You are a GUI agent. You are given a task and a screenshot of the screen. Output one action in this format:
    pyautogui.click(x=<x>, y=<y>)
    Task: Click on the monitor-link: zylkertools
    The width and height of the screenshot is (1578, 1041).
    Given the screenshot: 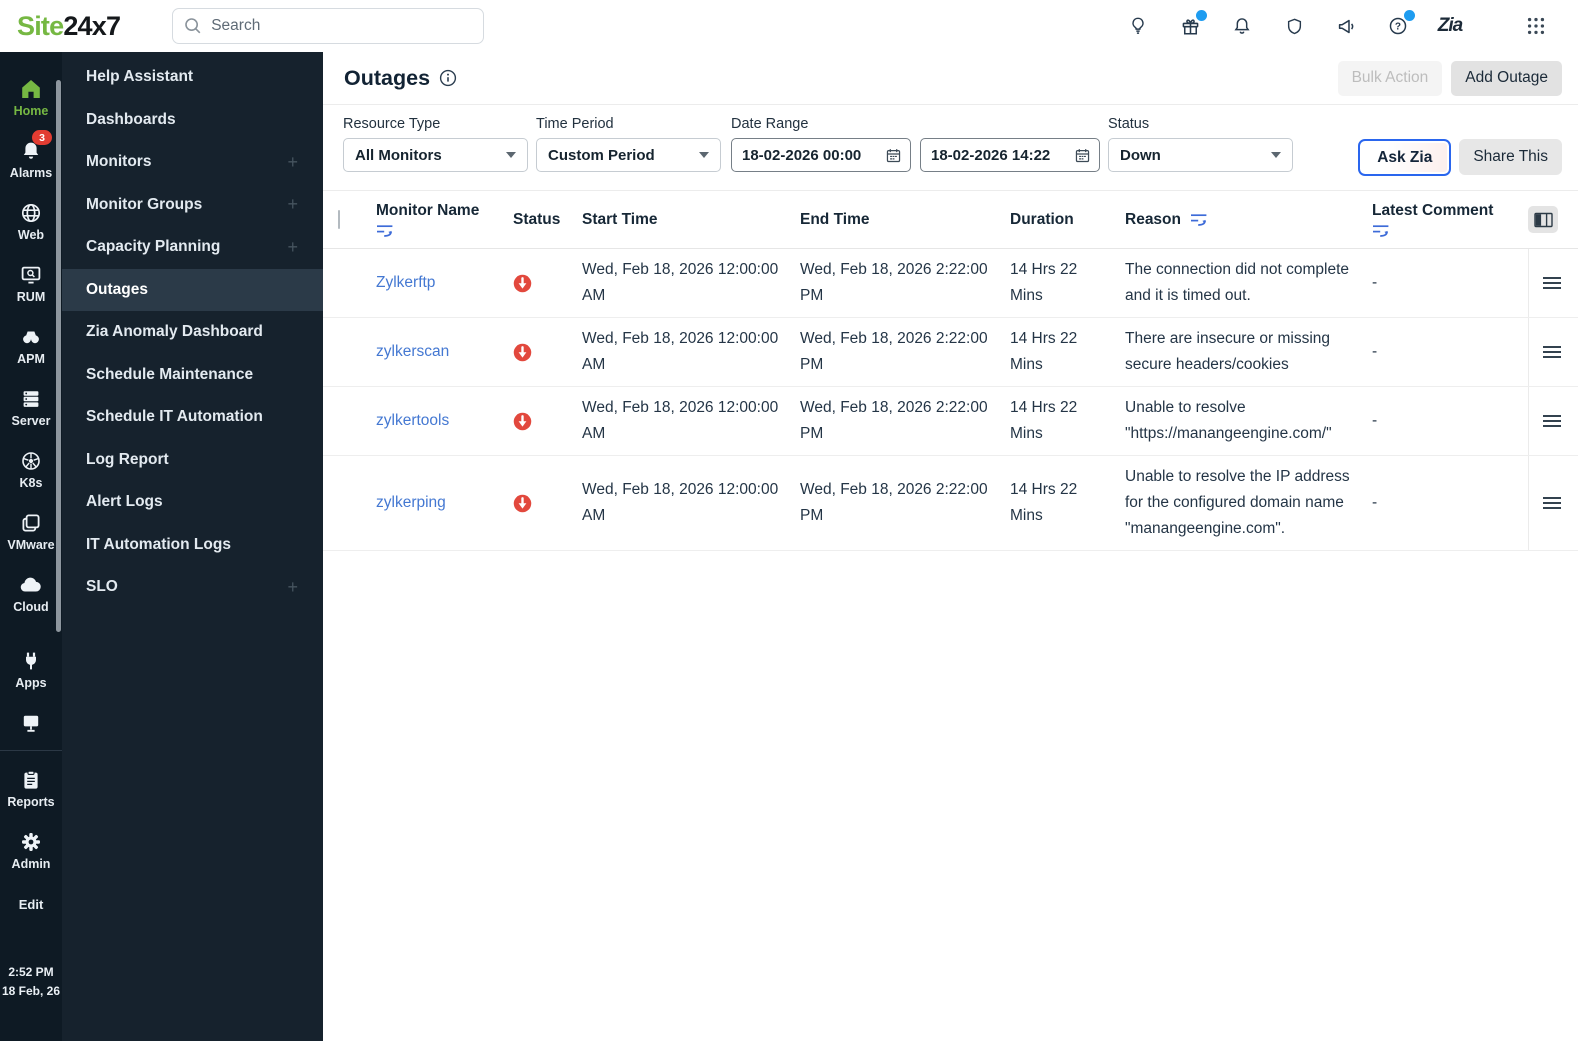 What is the action you would take?
    pyautogui.click(x=412, y=420)
    